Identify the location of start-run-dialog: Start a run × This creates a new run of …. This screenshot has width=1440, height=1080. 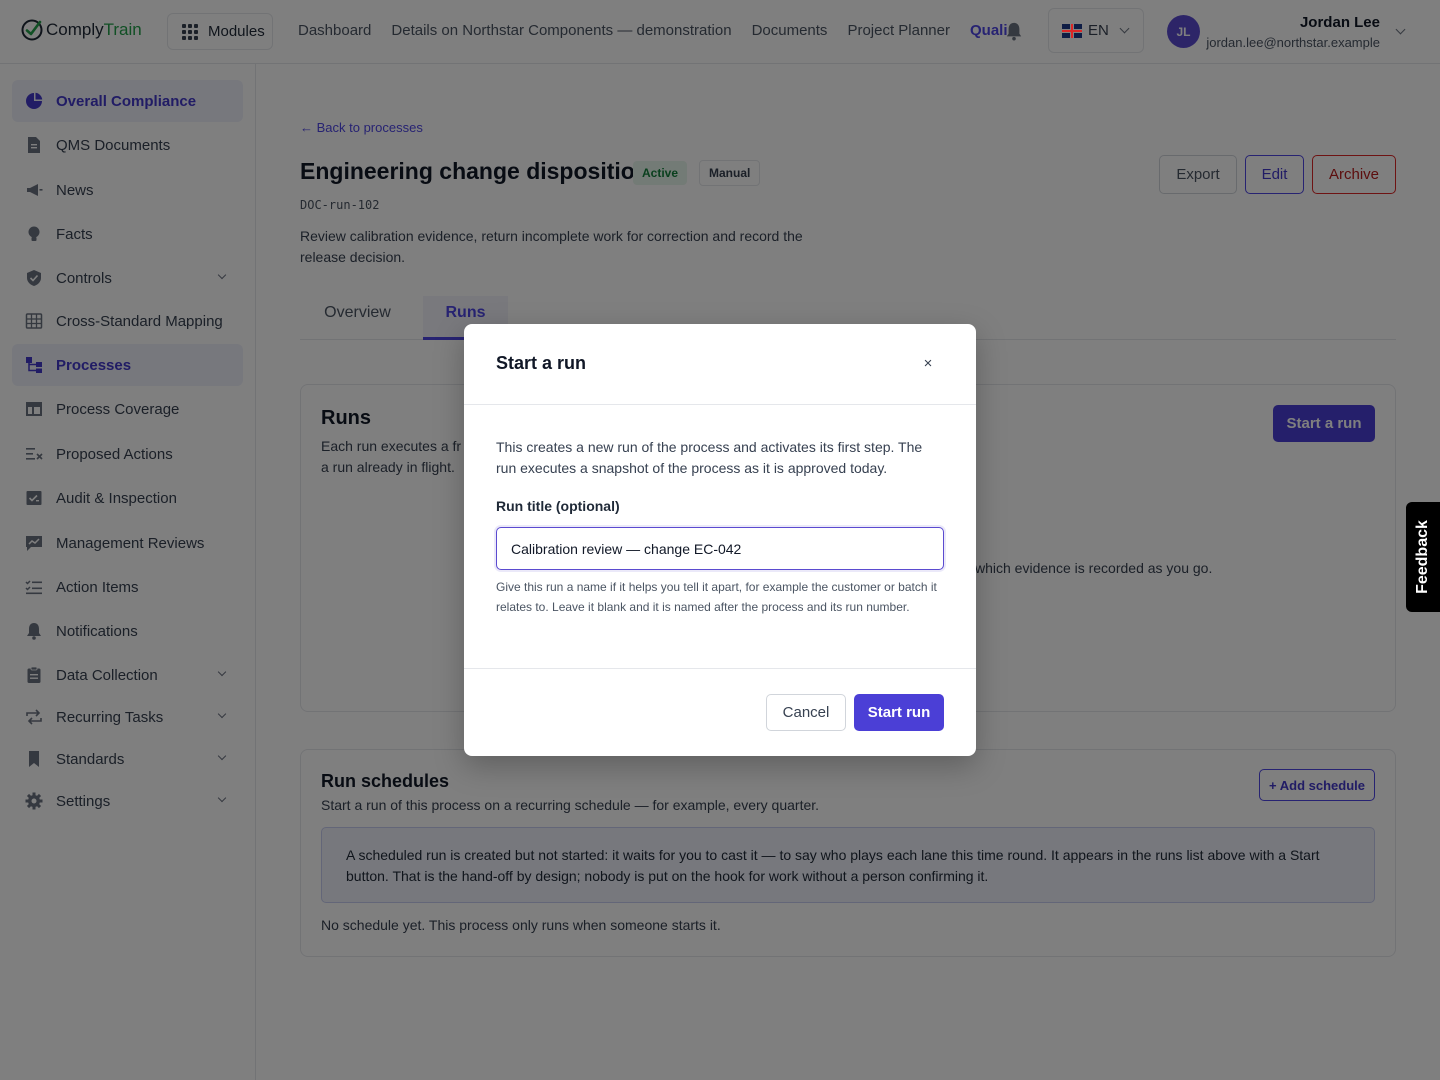
(720, 540).